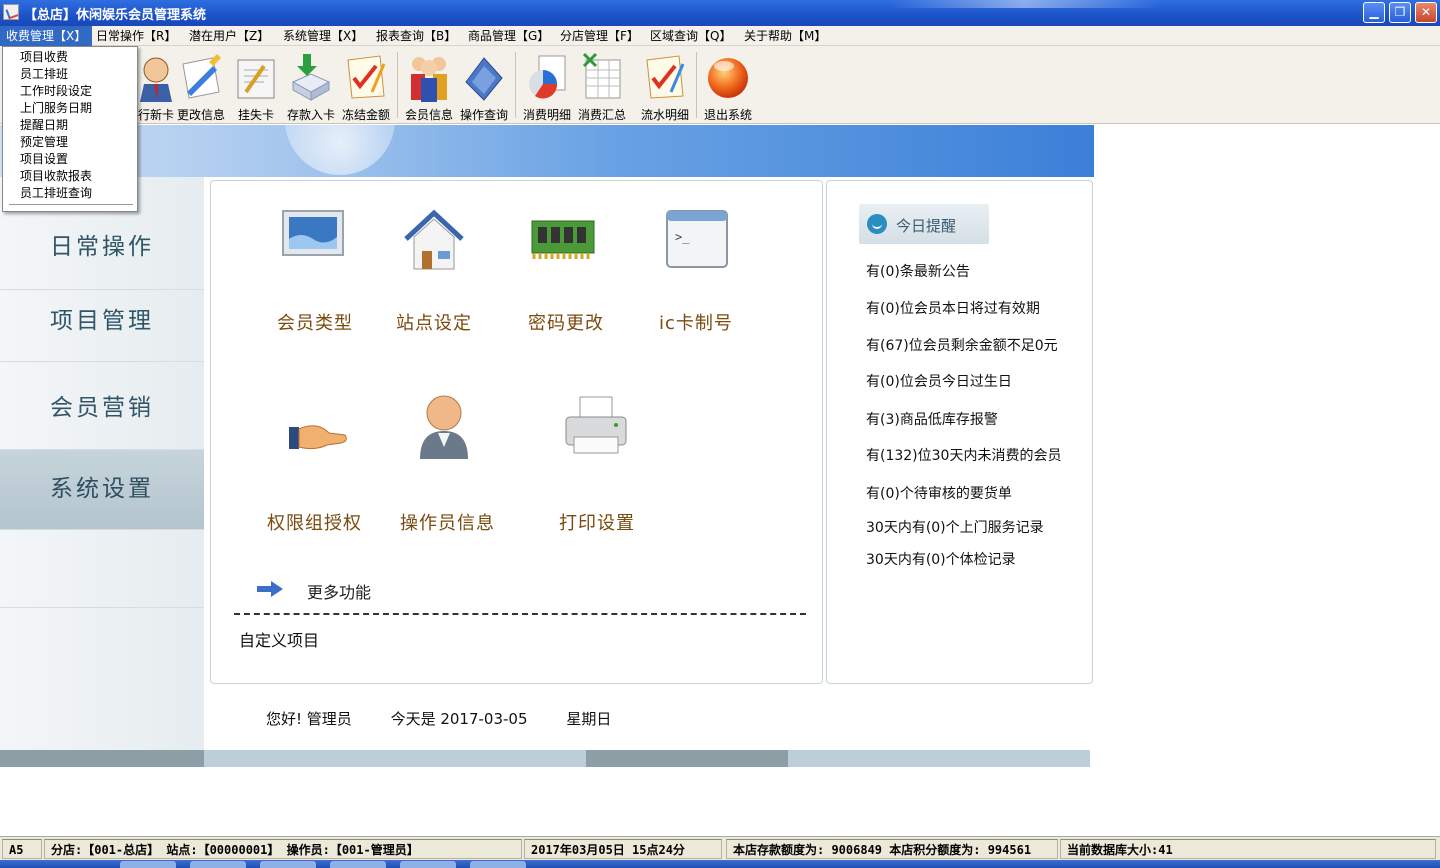 The width and height of the screenshot is (1440, 868). I want to click on reminder-line: 有(0)个待审核的要货单, so click(939, 493).